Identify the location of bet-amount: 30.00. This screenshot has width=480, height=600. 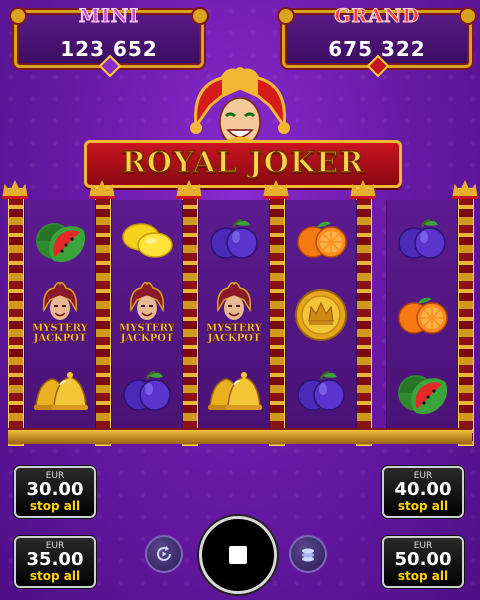
(55, 489).